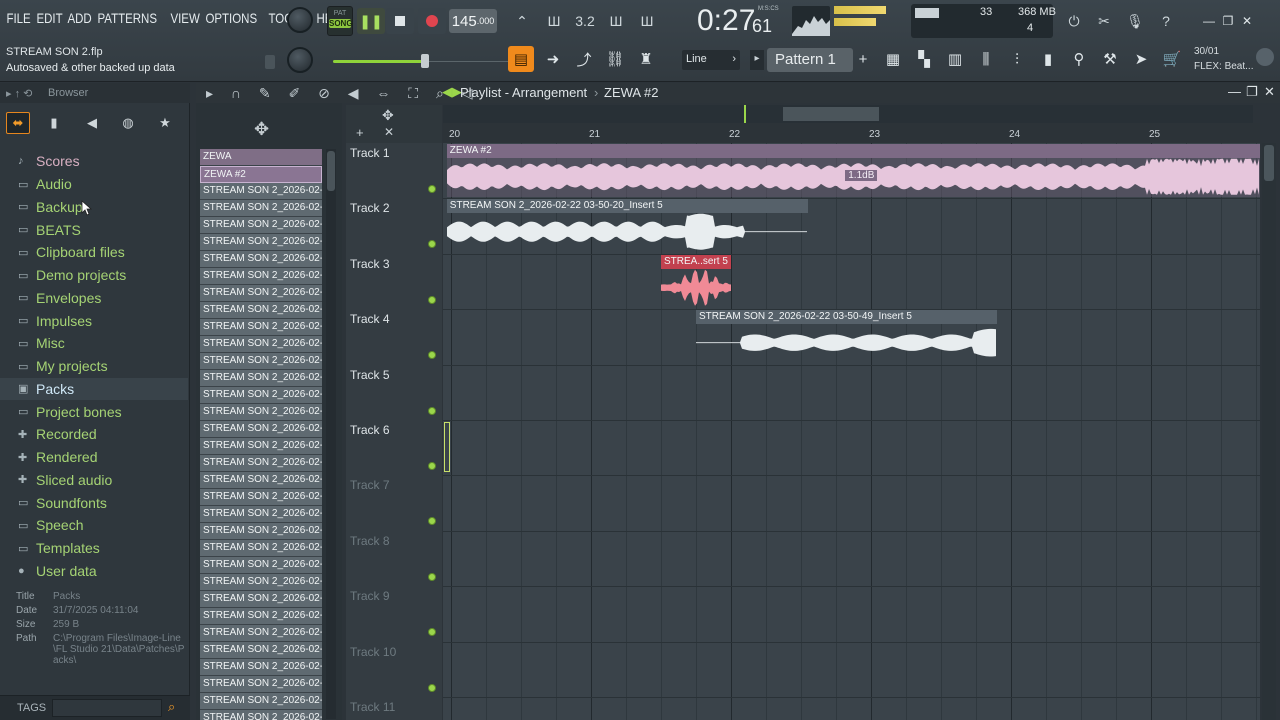 This screenshot has width=1280, height=720. What do you see at coordinates (389, 132) in the screenshot?
I see `delete-track-icon: ✕` at bounding box center [389, 132].